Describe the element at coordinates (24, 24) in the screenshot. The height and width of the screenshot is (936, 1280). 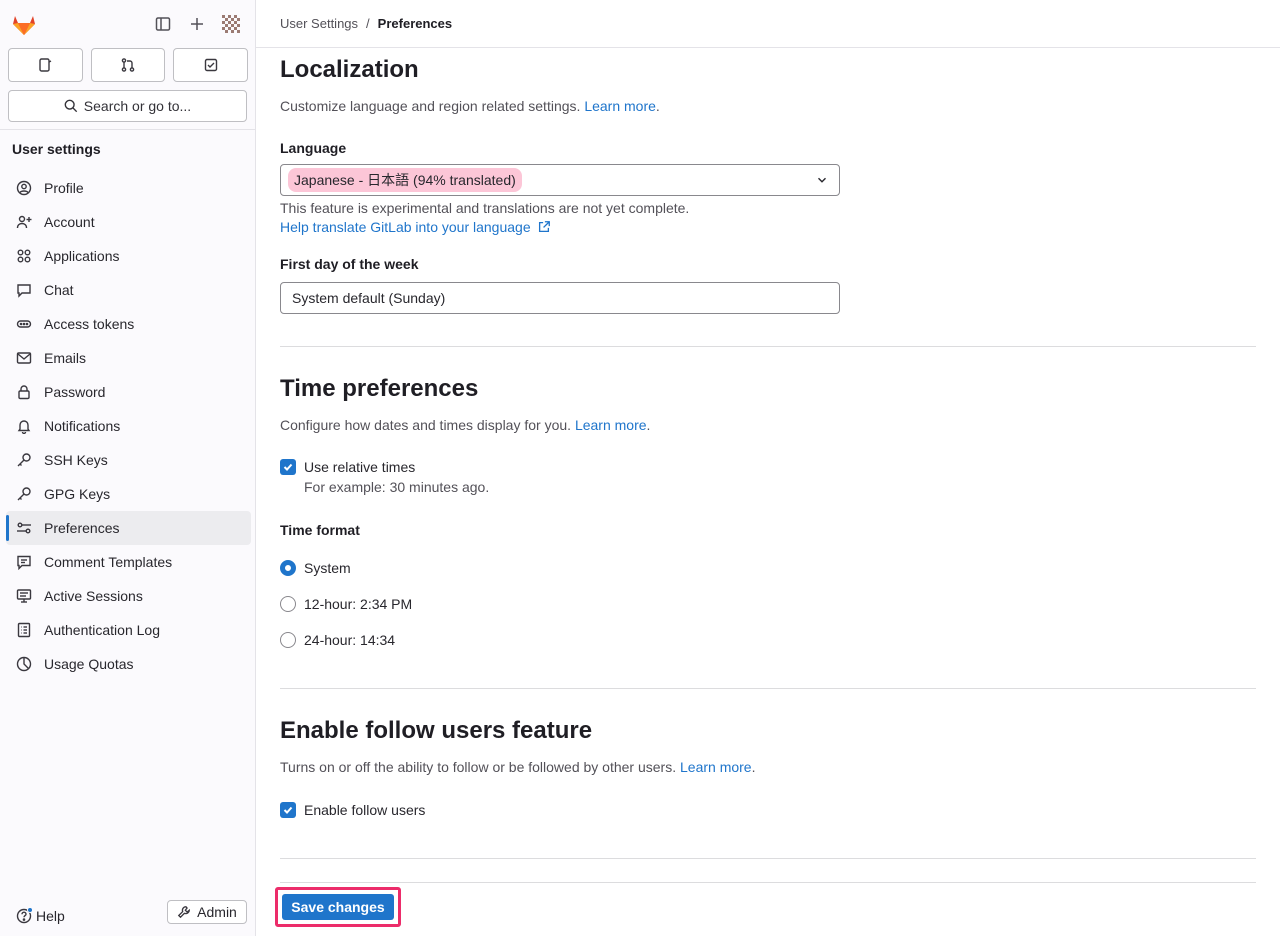
I see `gitlab-logo-icon` at that location.